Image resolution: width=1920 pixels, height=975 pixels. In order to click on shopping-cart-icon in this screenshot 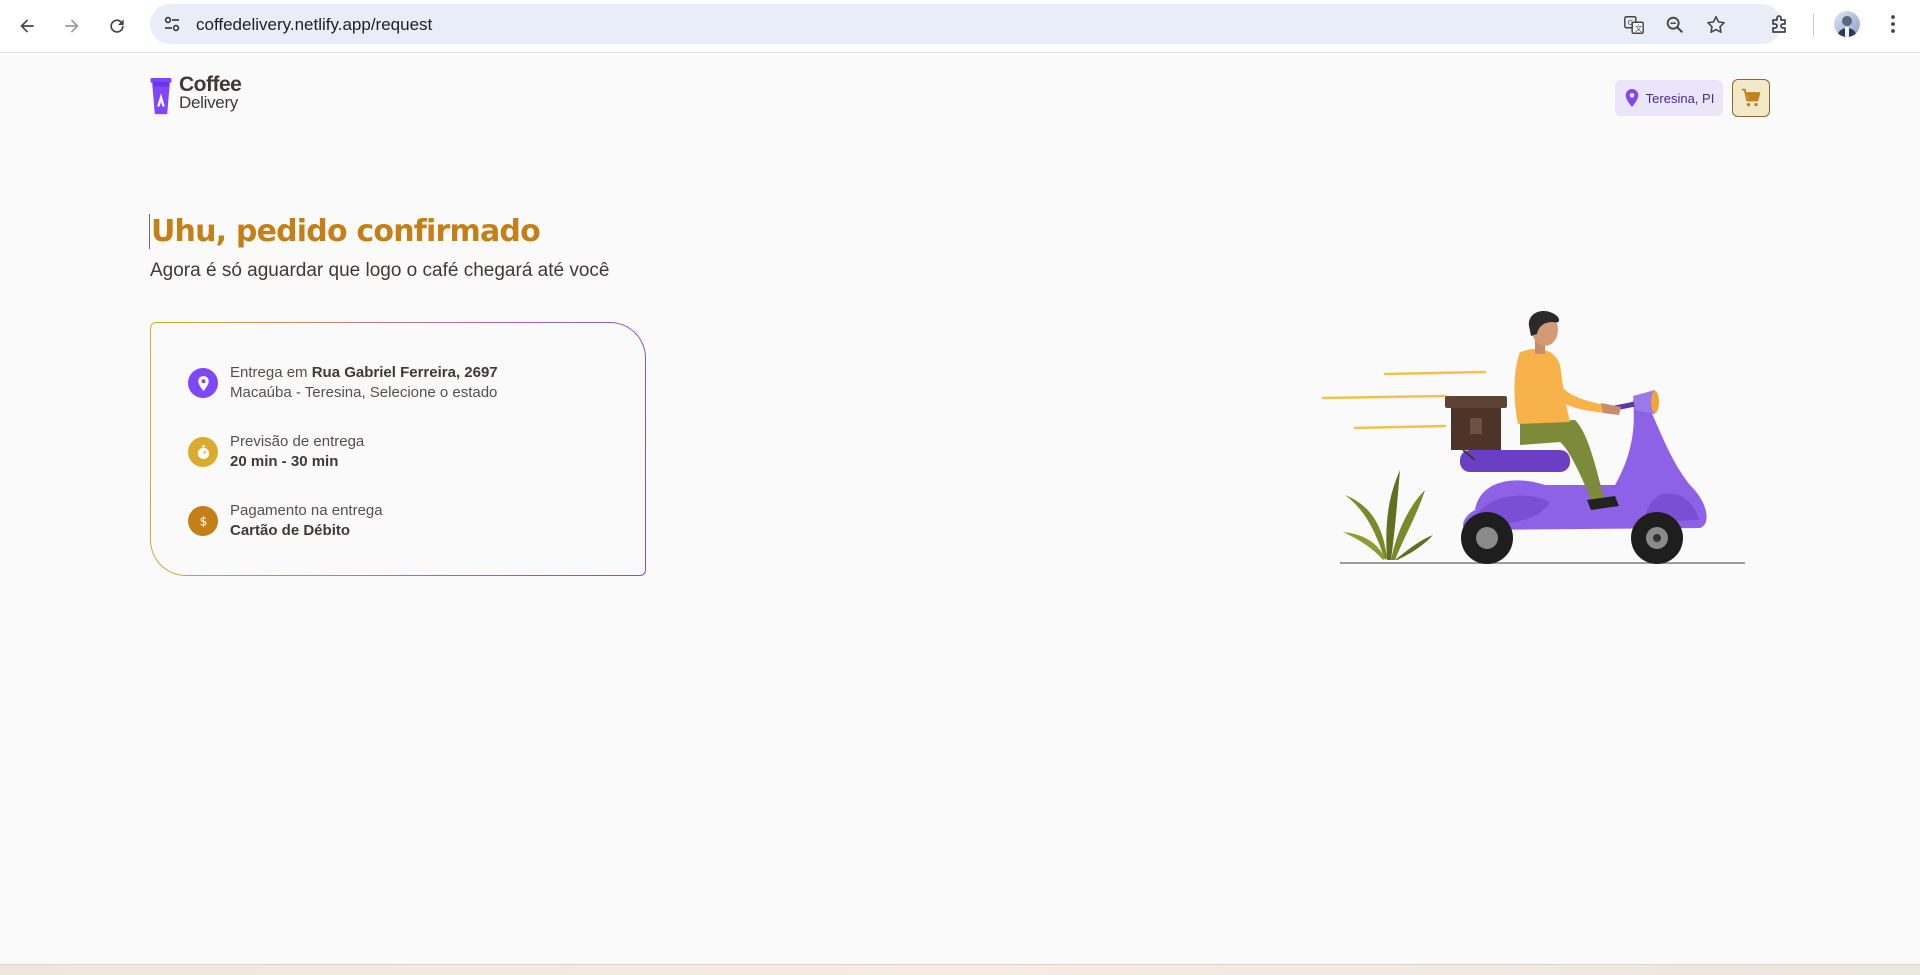, I will do `click(1751, 97)`.